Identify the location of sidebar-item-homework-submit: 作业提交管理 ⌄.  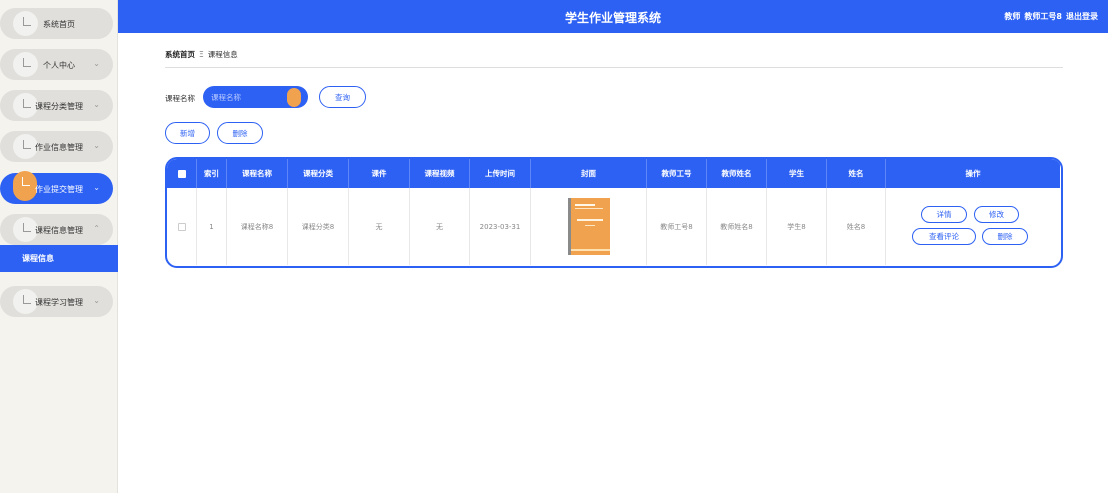
(56, 187).